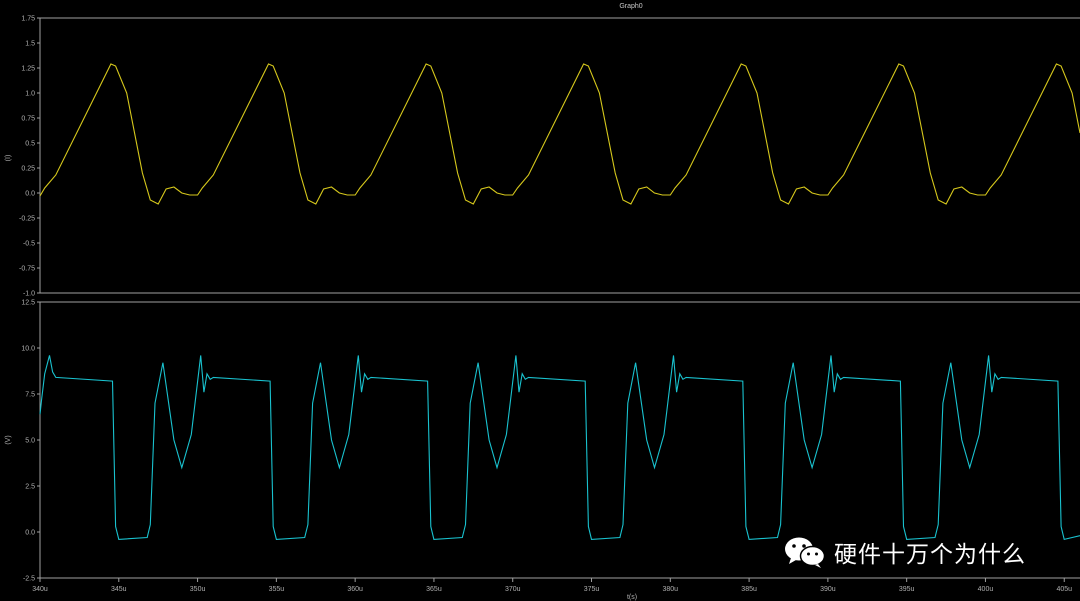 This screenshot has width=1080, height=601. What do you see at coordinates (29, 294) in the screenshot?
I see `current-y-tick-label: -1.0` at bounding box center [29, 294].